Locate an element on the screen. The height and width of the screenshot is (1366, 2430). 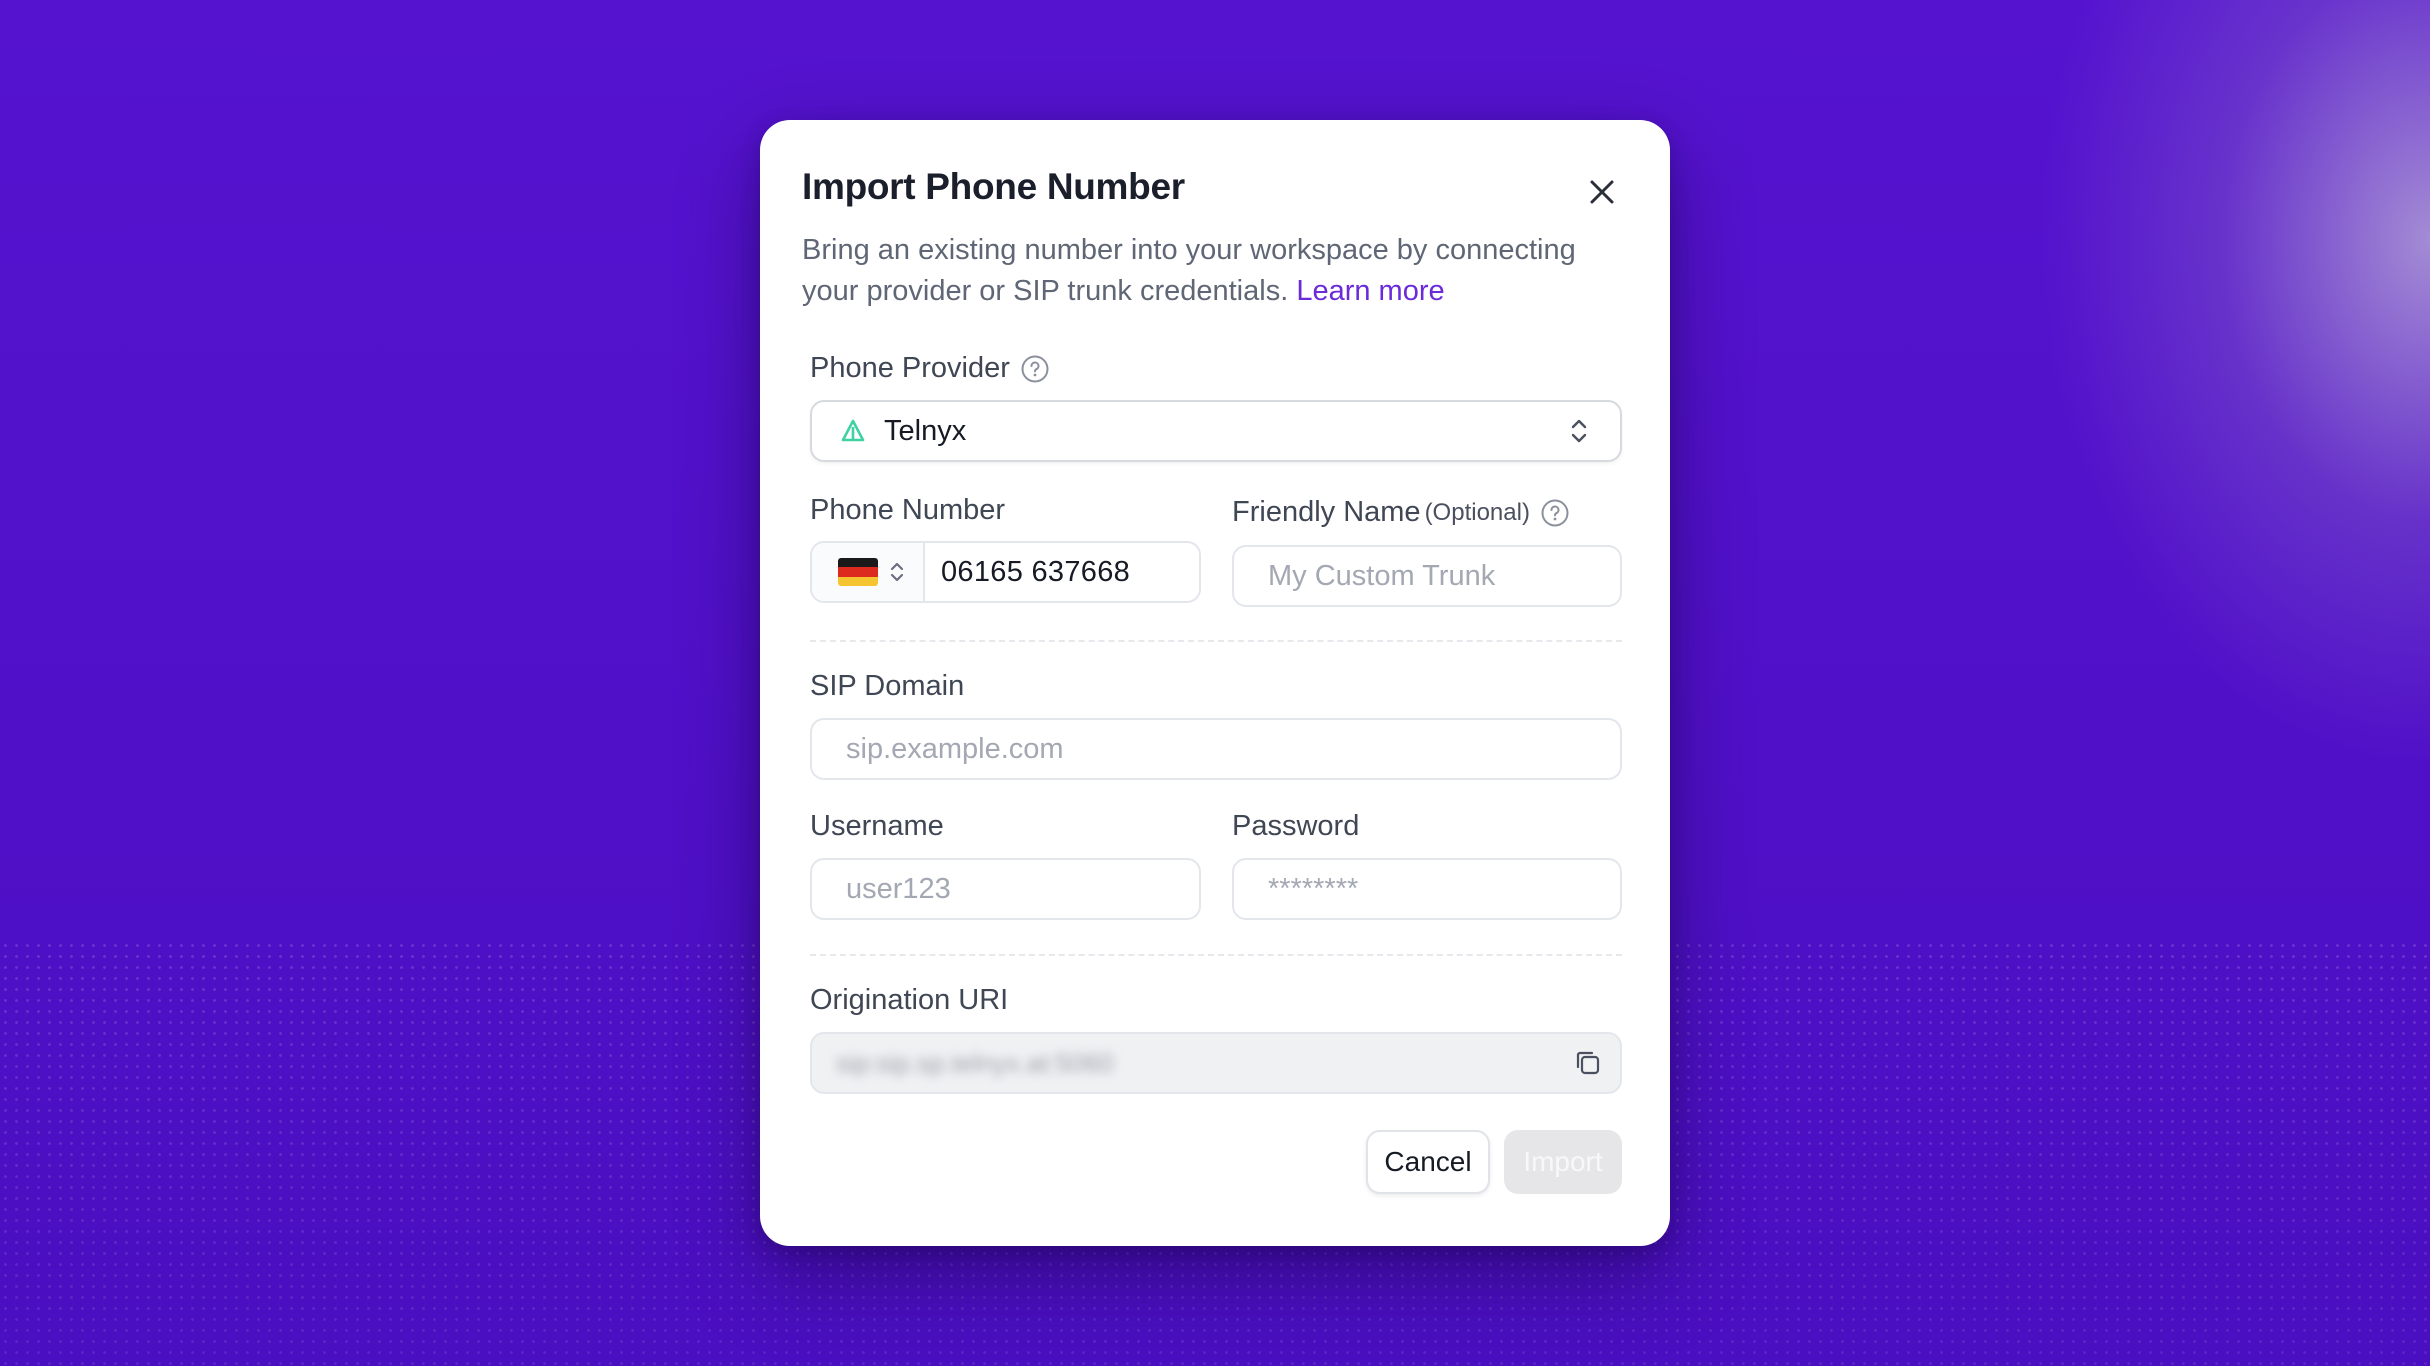
origination-uri-value: sip:sip.sp.telnyx.at:5060 is located at coordinates (975, 1062).